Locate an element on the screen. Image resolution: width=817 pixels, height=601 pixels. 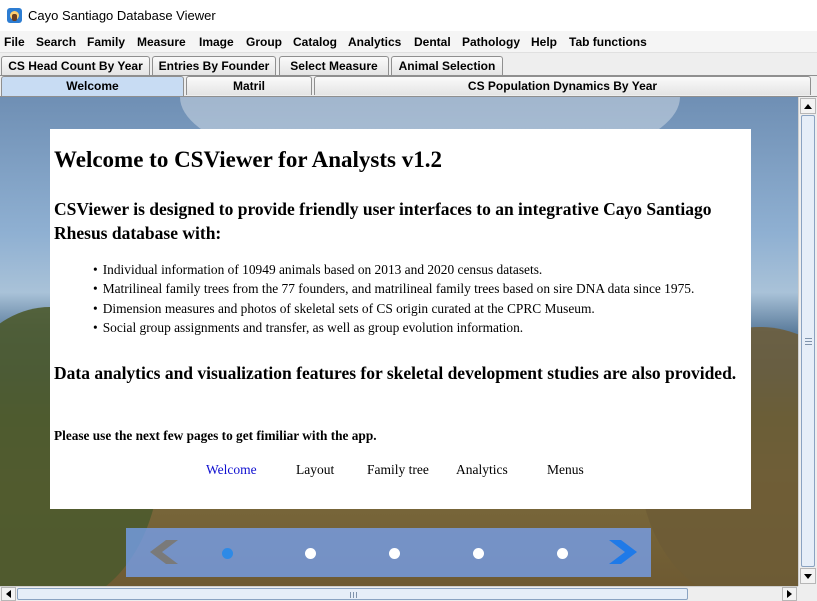
vertical-scroll-thumb is located at coordinates (808, 341).